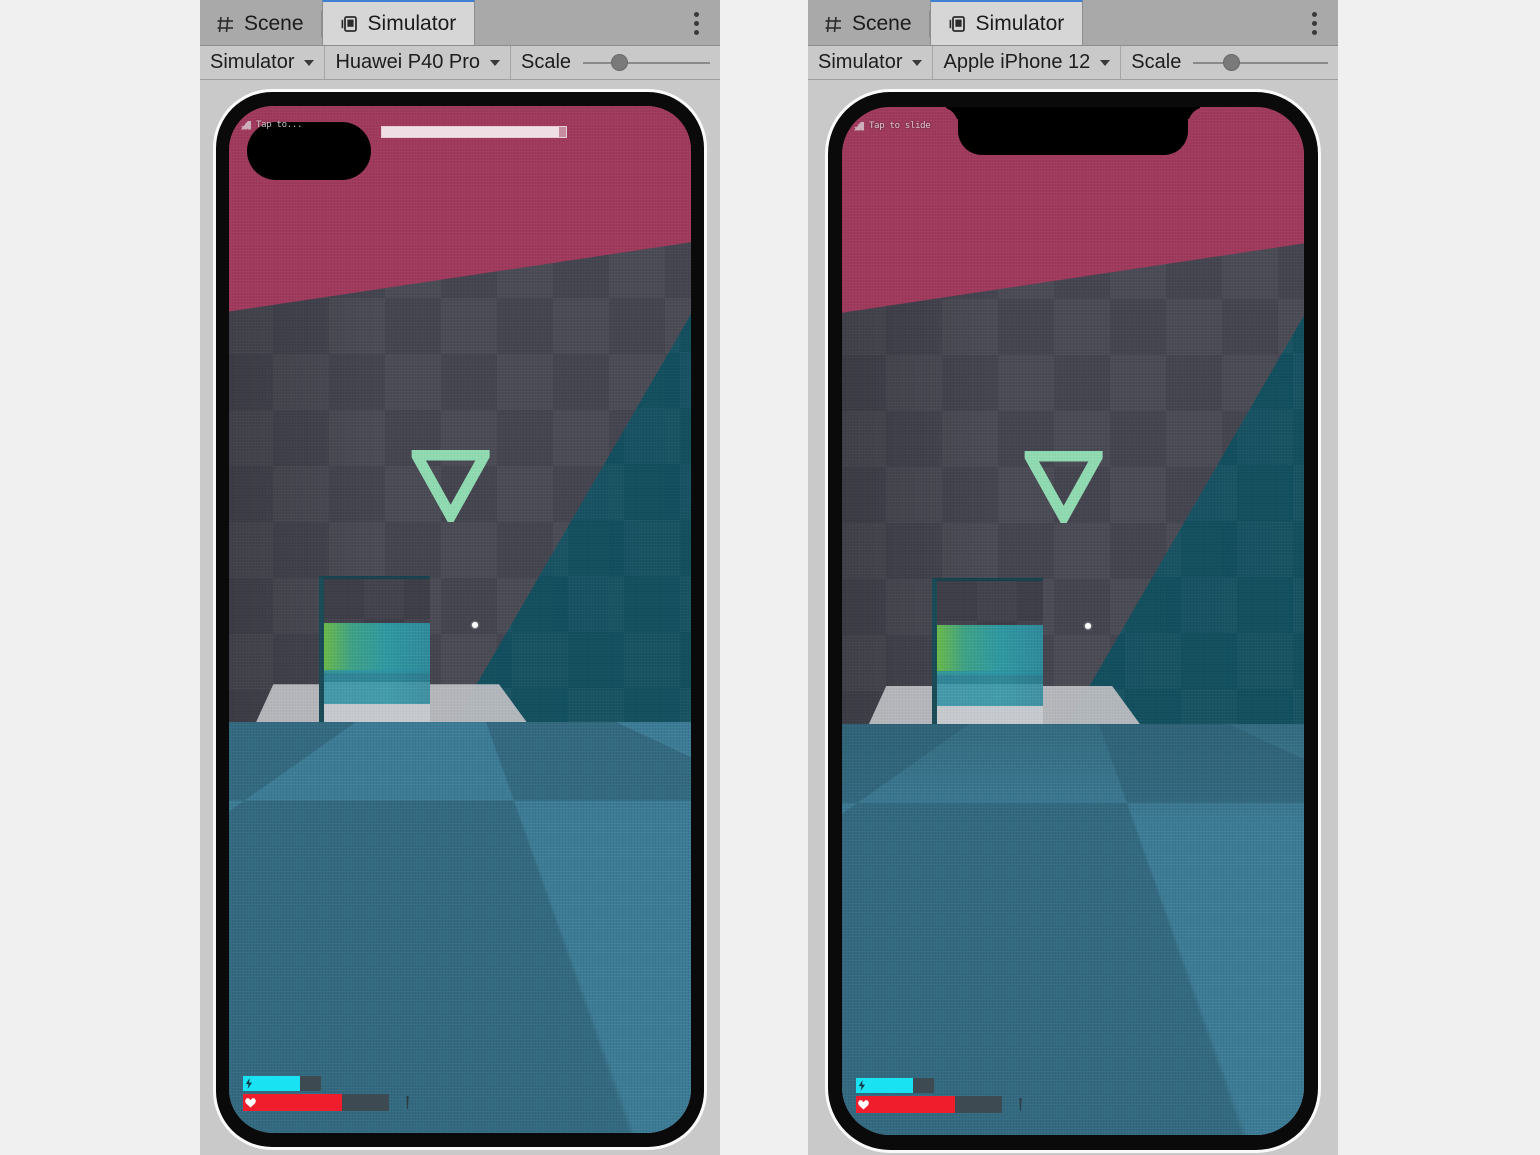 The height and width of the screenshot is (1155, 1540). I want to click on device-dropdown-right: Apple iPhone 12, so click(1027, 62).